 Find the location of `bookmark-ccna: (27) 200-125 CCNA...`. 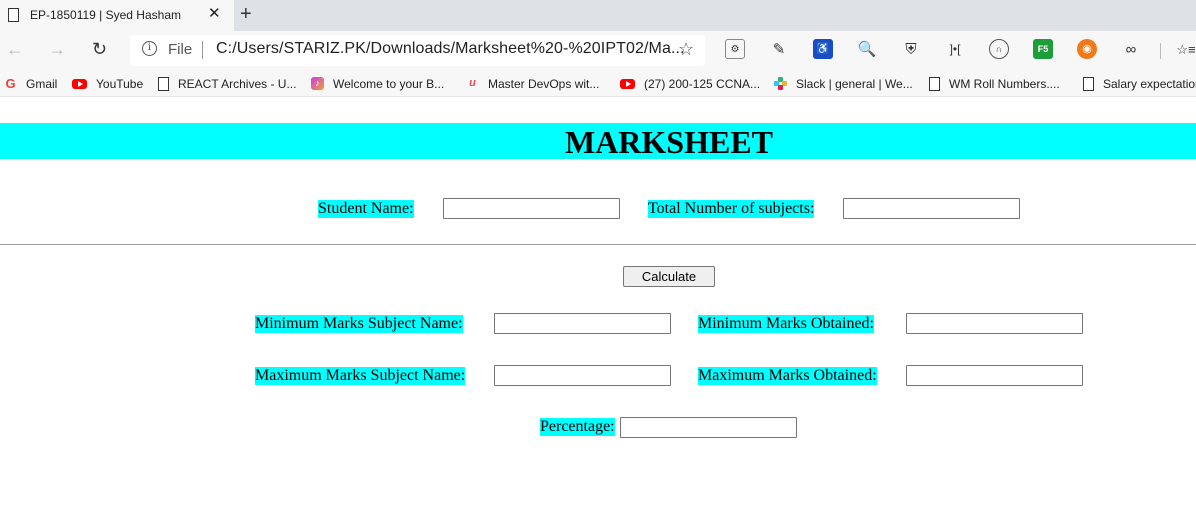

bookmark-ccna: (27) 200-125 CCNA... is located at coordinates (690, 83).